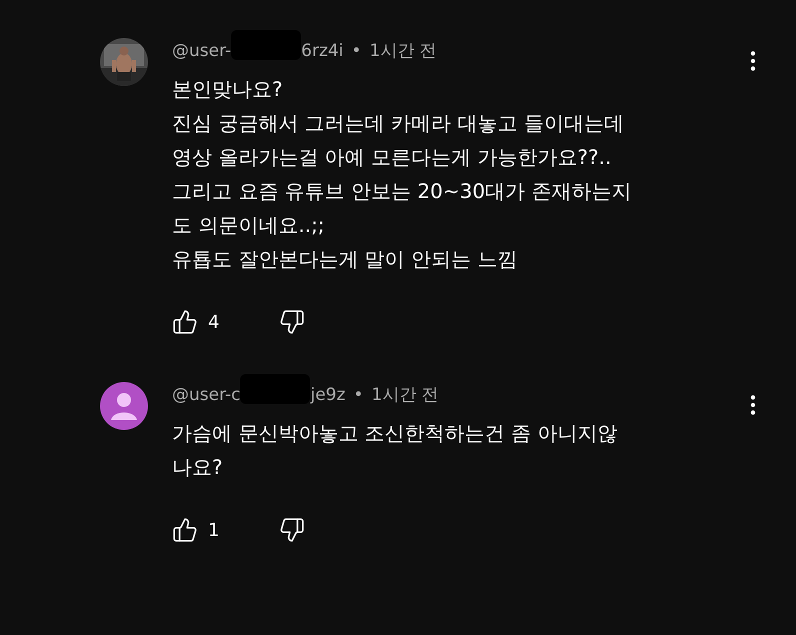  I want to click on comment-text: 영상 올라가는걸 아예 모른다는게 가능한가요??.., so click(392, 157).